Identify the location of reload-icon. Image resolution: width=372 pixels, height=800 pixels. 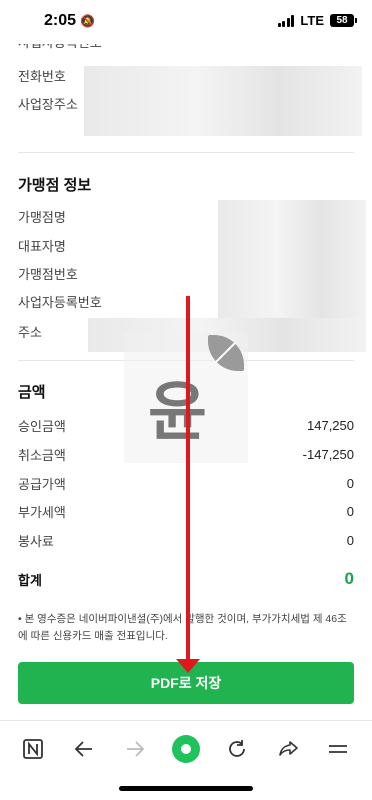
(237, 749).